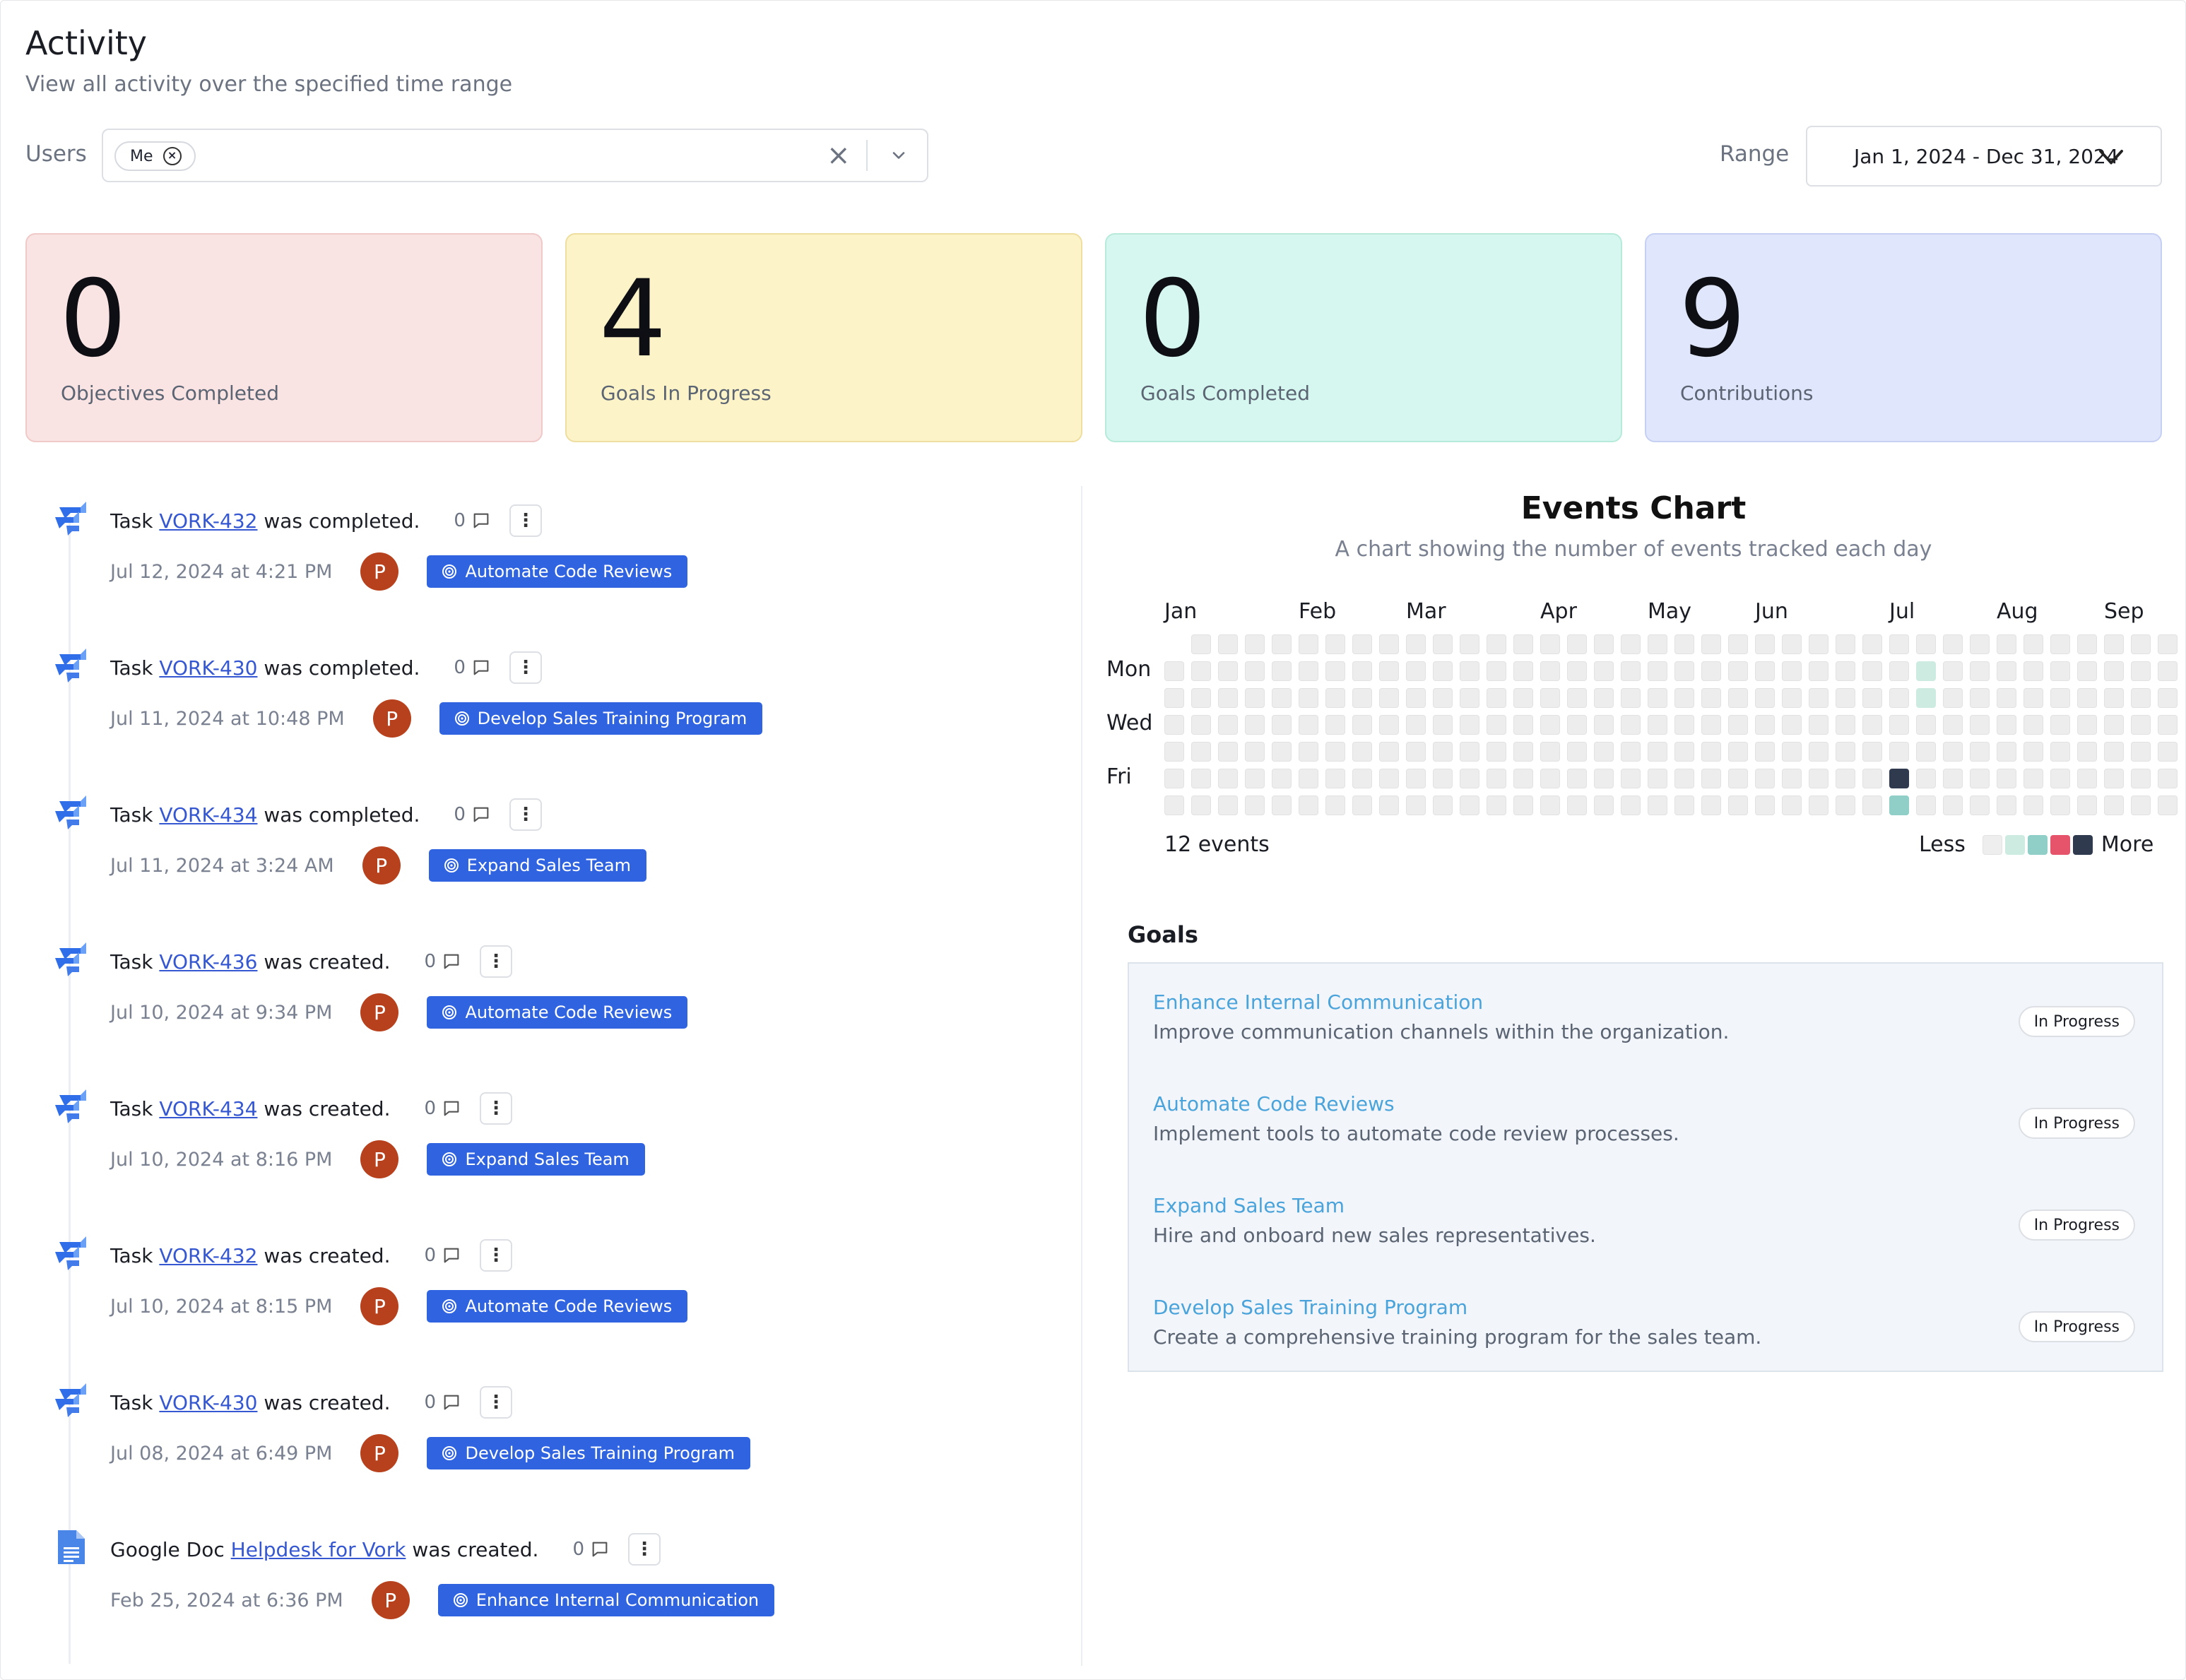  I want to click on goal-tag: Expand Sales Team, so click(537, 865).